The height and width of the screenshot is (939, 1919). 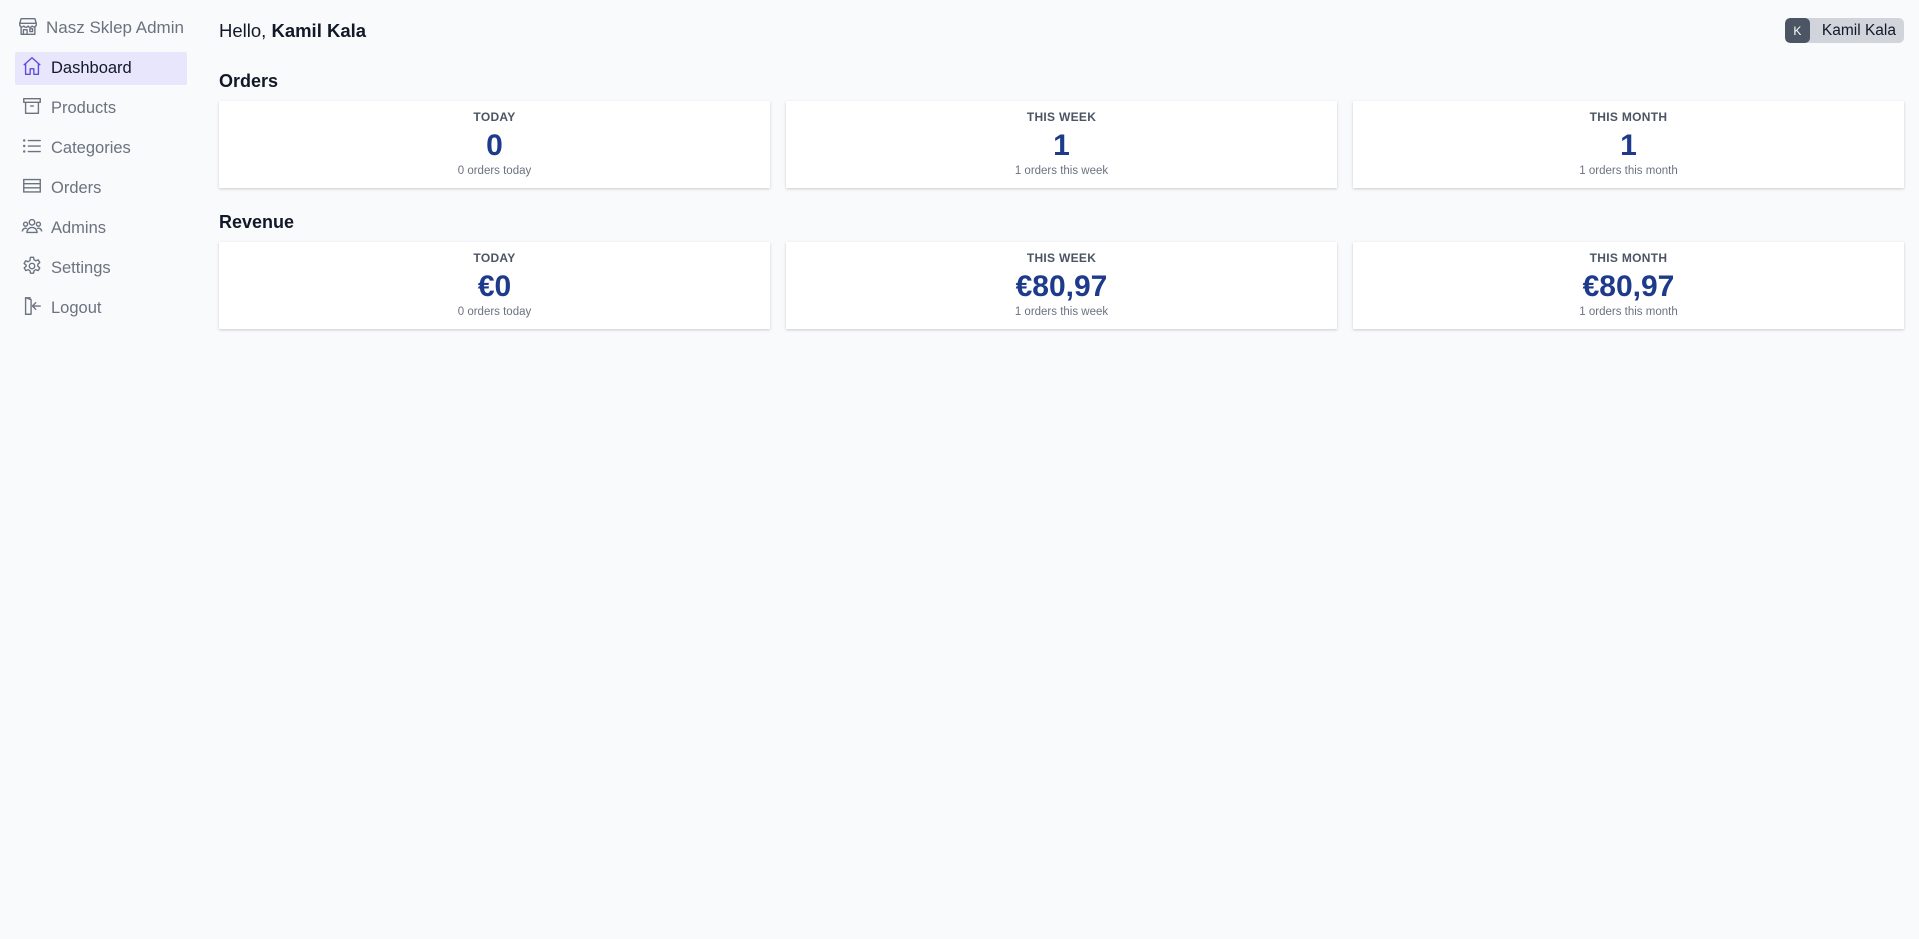 What do you see at coordinates (84, 108) in the screenshot?
I see `sidebar-item-label: Products` at bounding box center [84, 108].